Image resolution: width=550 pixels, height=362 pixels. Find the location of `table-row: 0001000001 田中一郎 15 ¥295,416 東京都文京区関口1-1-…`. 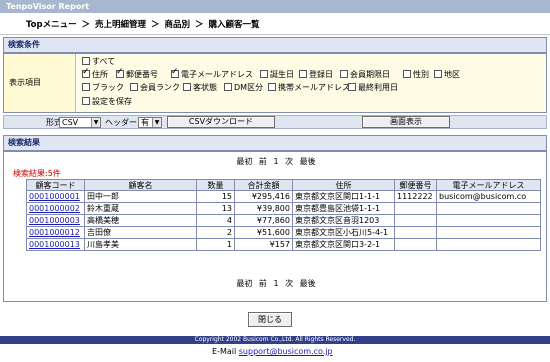

table-row: 0001000001 田中一郎 15 ¥295,416 東京都文京区関口1-1-… is located at coordinates (283, 196).